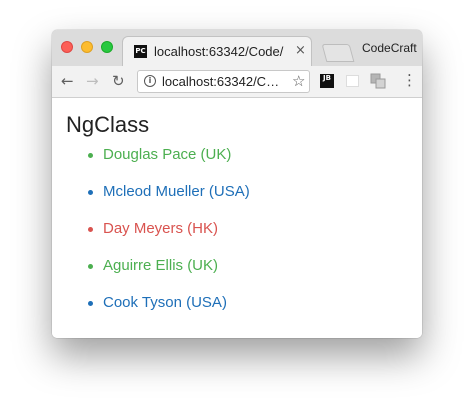 Image resolution: width=474 pixels, height=412 pixels. What do you see at coordinates (169, 164) in the screenshot?
I see `list-item: Douglas Pace (UK)` at bounding box center [169, 164].